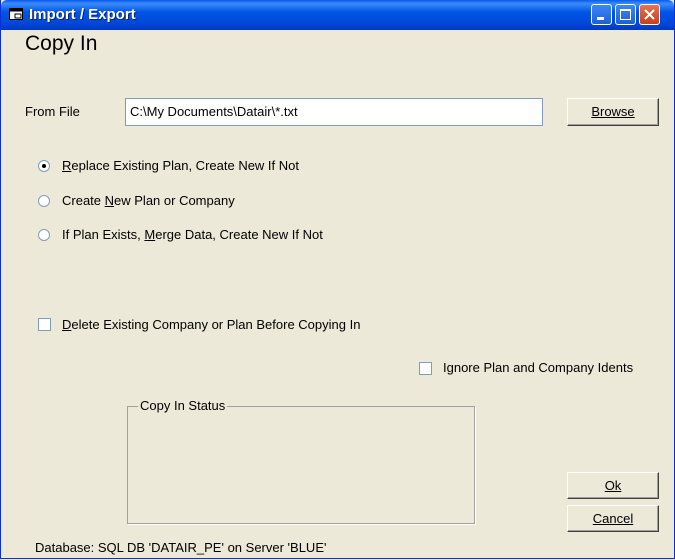  I want to click on ignore-idents-label: Ignore Plan and Company Idents, so click(538, 367).